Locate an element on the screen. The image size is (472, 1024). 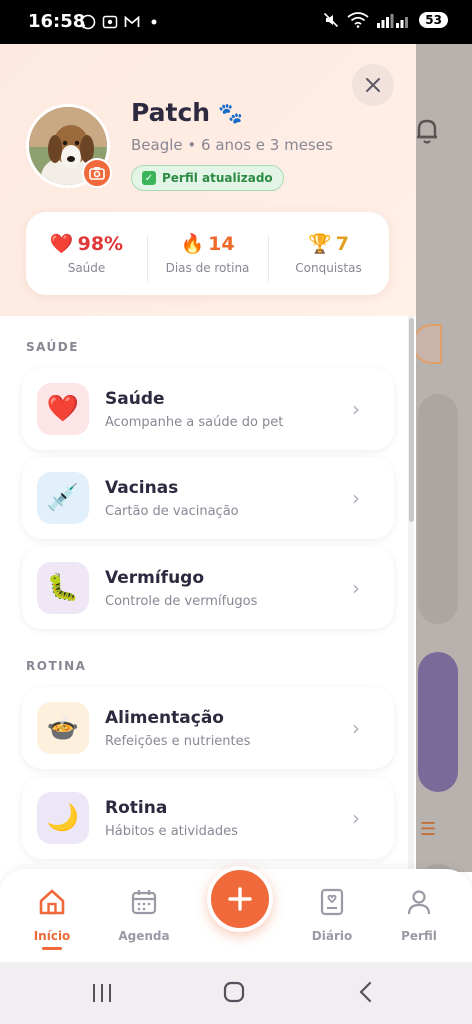
system-nav-bar is located at coordinates (236, 993).